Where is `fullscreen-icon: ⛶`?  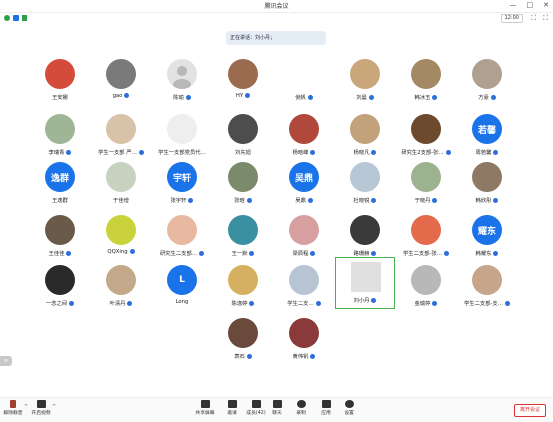
fullscreen-icon: ⛶ is located at coordinates (533, 18).